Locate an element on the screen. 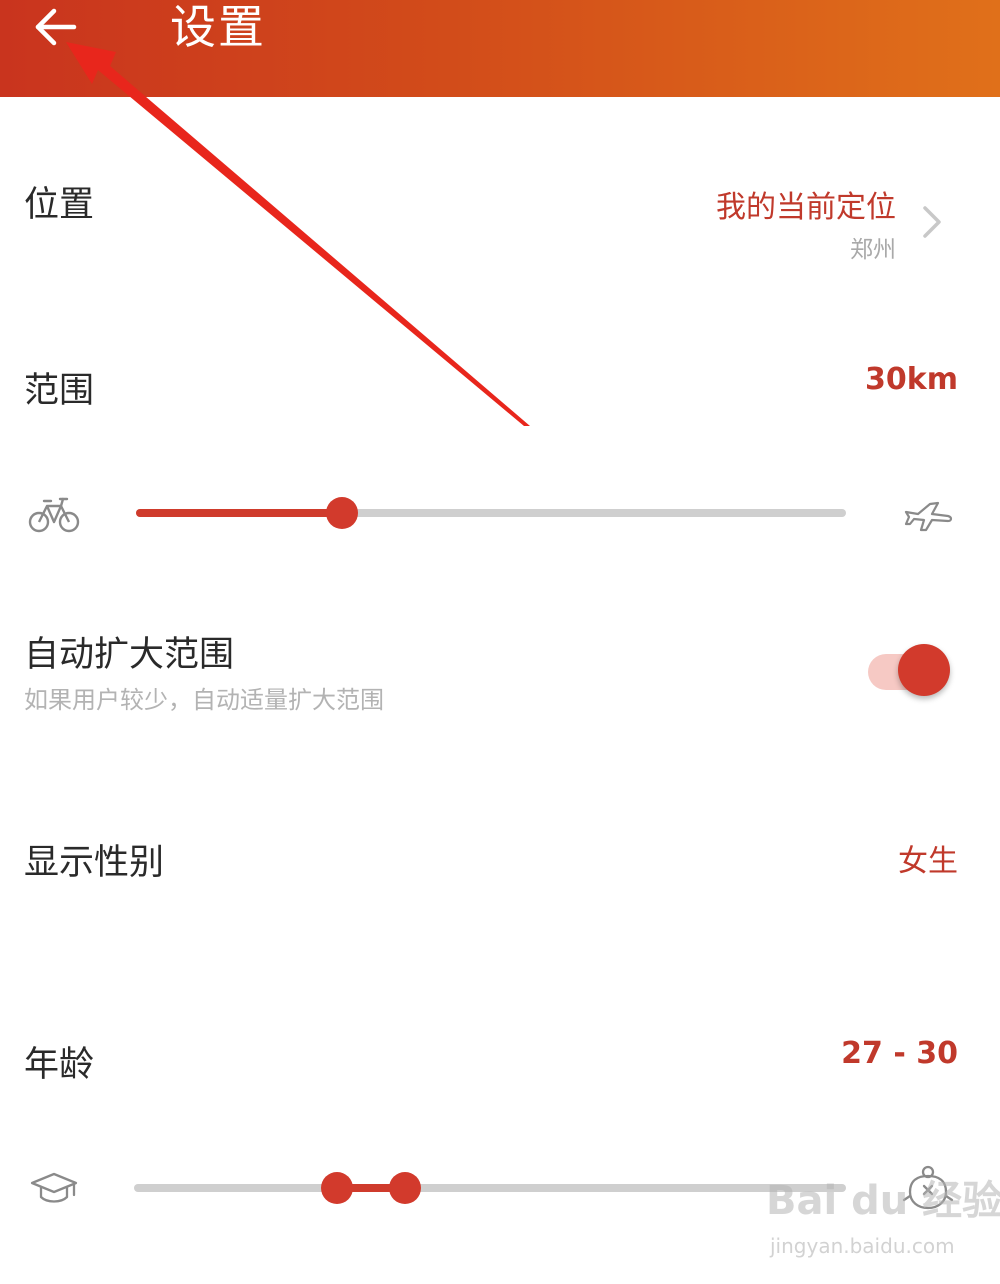 This screenshot has width=1000, height=1284. chevron-right-icon is located at coordinates (932, 222).